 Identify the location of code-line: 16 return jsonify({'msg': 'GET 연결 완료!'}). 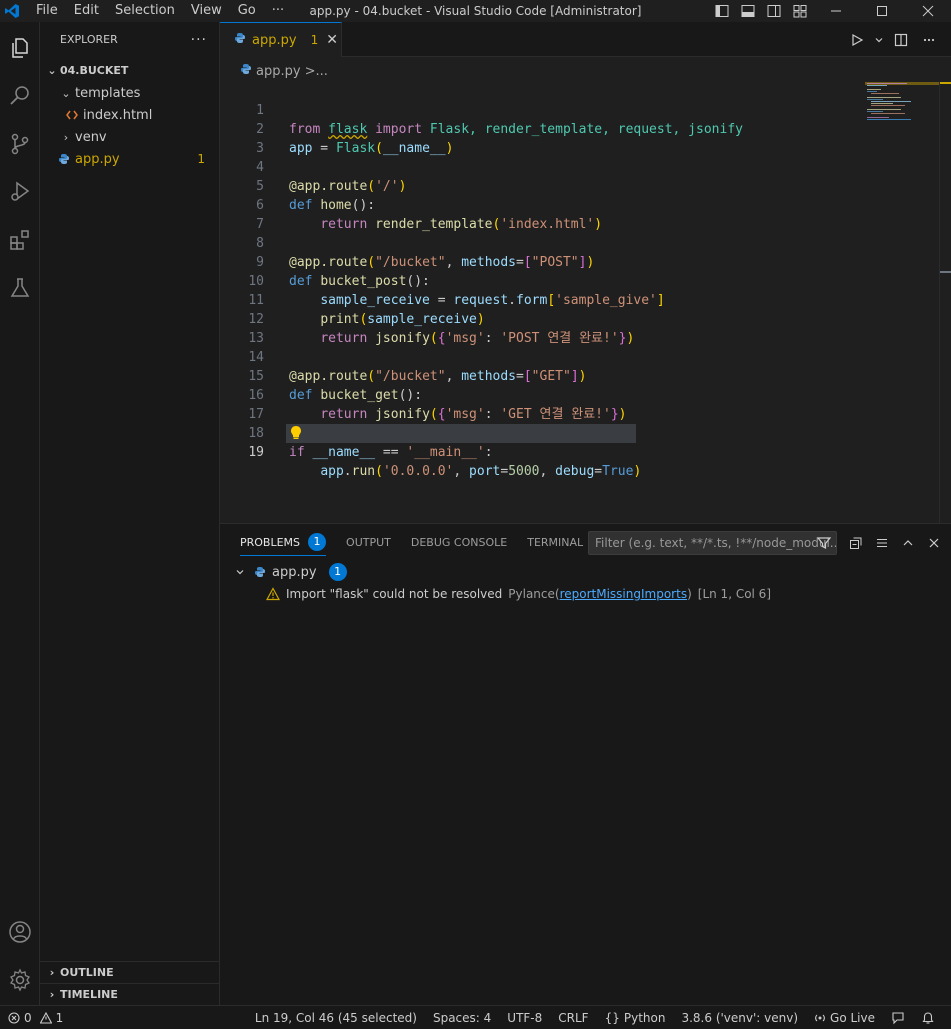
(540, 394).